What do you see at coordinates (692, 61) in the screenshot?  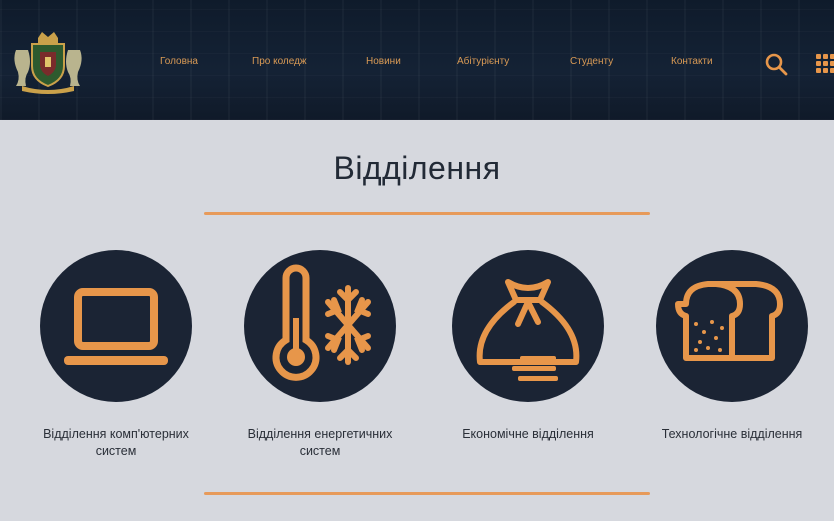 I see `nav-contacts: Контакти` at bounding box center [692, 61].